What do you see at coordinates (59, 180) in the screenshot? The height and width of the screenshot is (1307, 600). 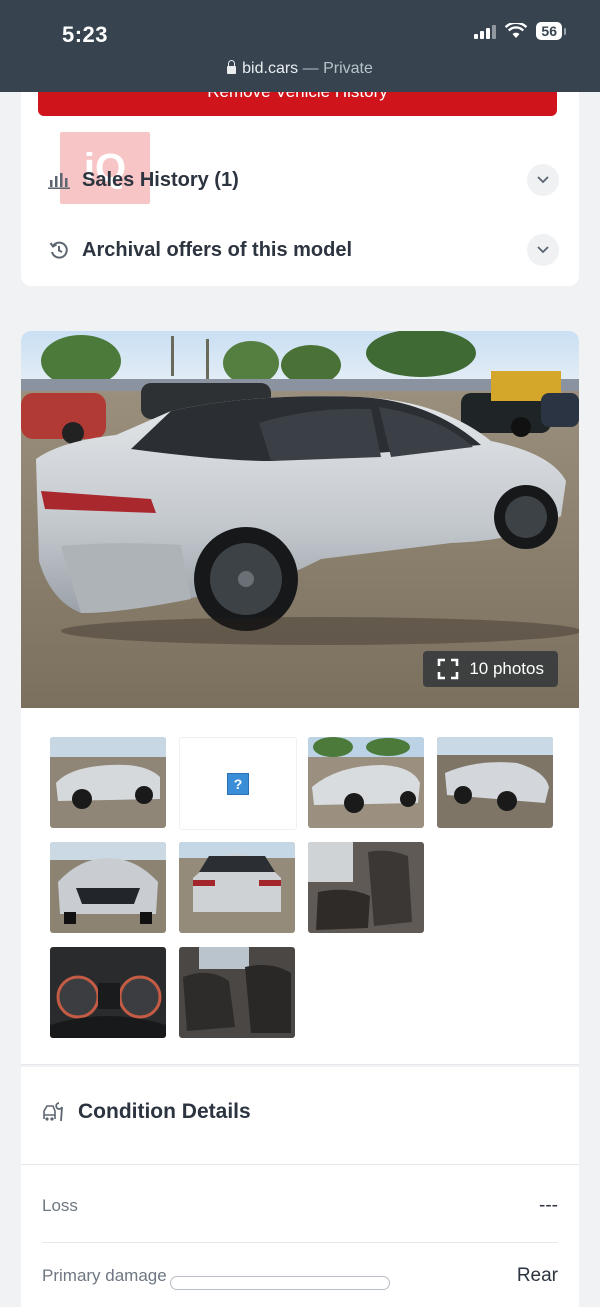 I see `bar-chart-icon` at bounding box center [59, 180].